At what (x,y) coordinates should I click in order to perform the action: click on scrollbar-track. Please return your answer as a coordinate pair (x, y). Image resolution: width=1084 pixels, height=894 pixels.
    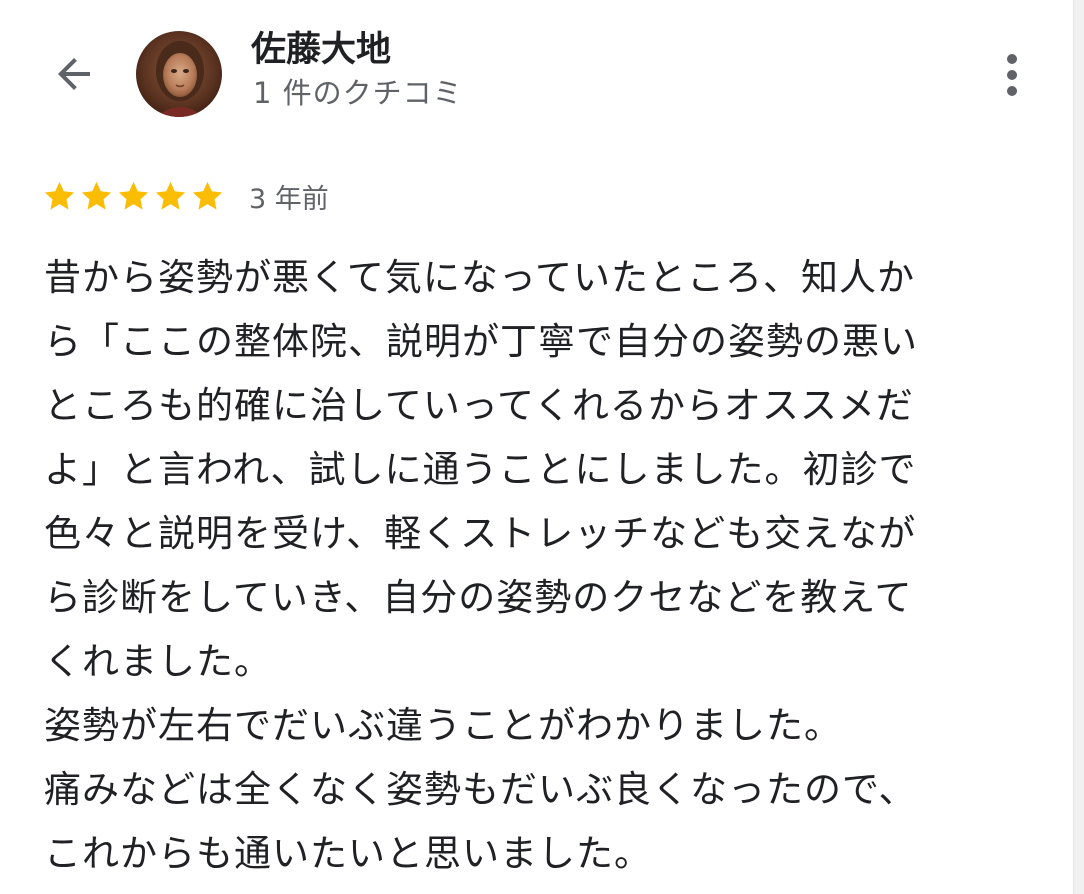
    Looking at the image, I should click on (1078, 447).